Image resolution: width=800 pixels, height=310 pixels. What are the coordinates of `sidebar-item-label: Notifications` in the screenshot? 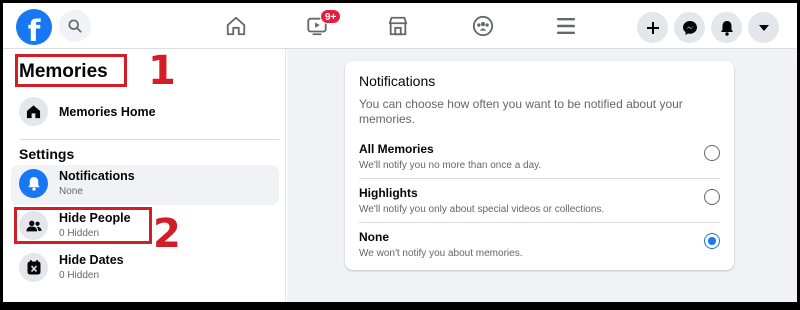 It's located at (97, 176).